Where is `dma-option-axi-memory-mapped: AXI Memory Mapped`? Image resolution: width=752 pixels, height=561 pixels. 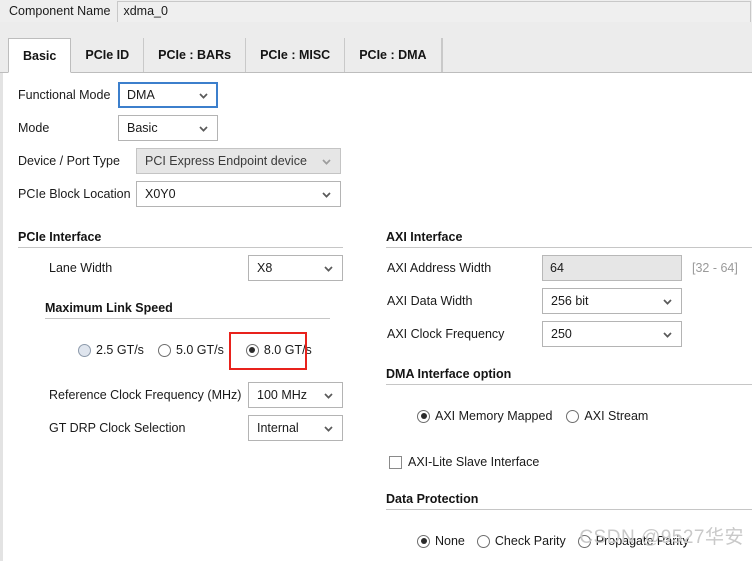
dma-option-axi-memory-mapped: AXI Memory Mapped is located at coordinates (484, 416).